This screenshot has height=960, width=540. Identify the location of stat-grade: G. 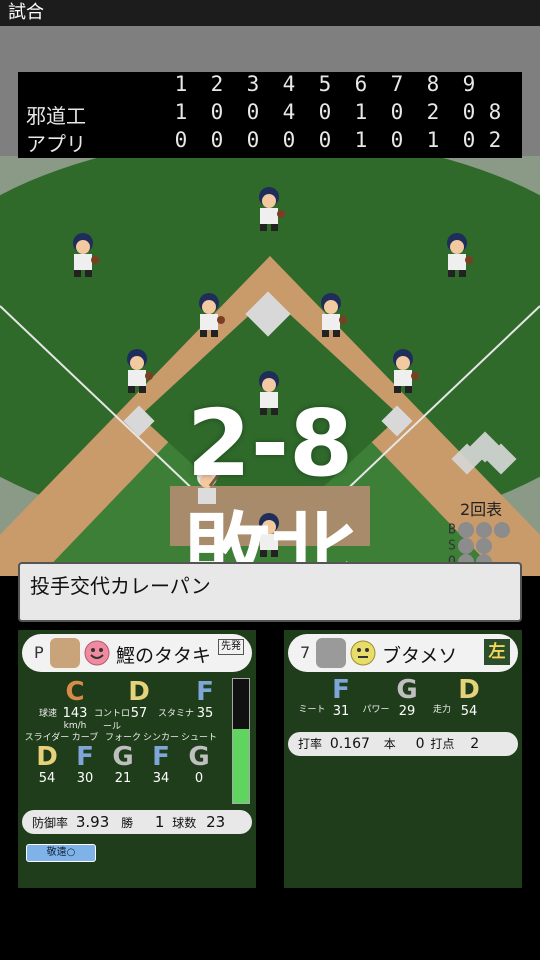
(407, 690).